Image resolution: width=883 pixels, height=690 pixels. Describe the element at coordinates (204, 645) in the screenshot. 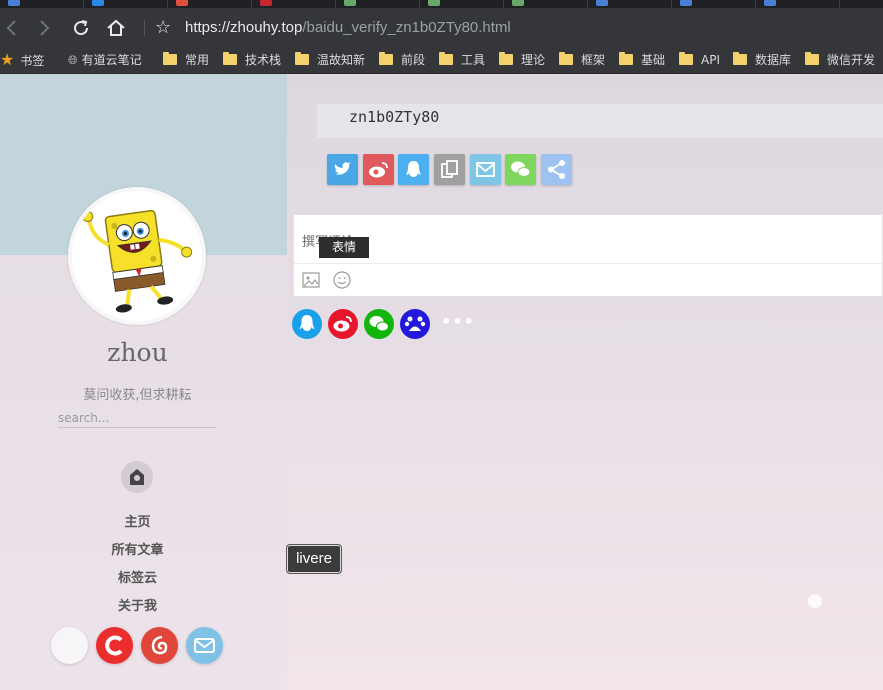

I see `email-link` at that location.